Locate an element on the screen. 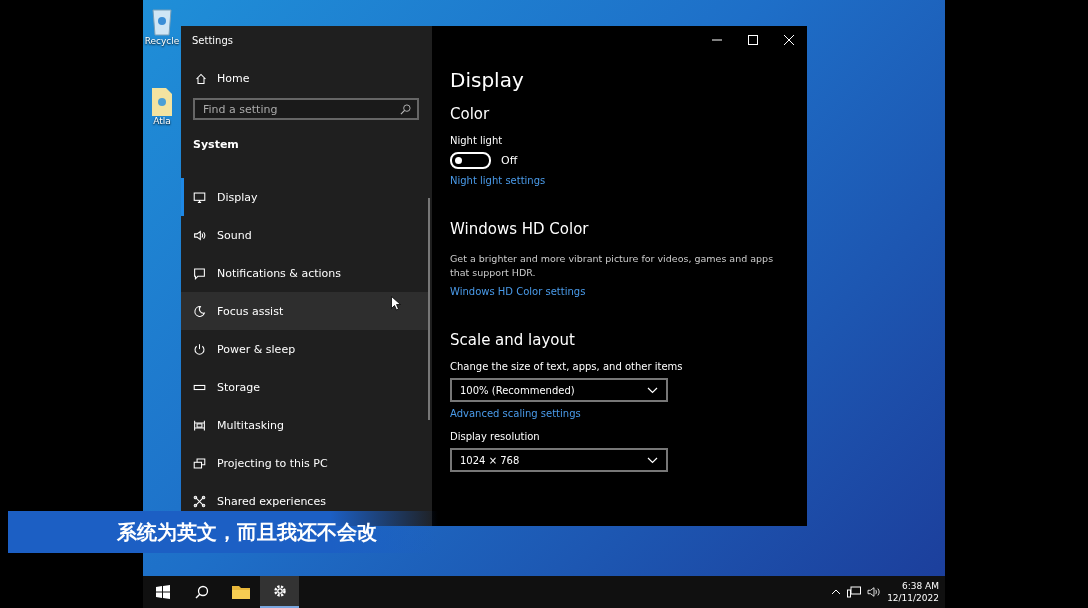 This screenshot has height=608, width=1088. desktop-icon-label: Recycle is located at coordinates (162, 41).